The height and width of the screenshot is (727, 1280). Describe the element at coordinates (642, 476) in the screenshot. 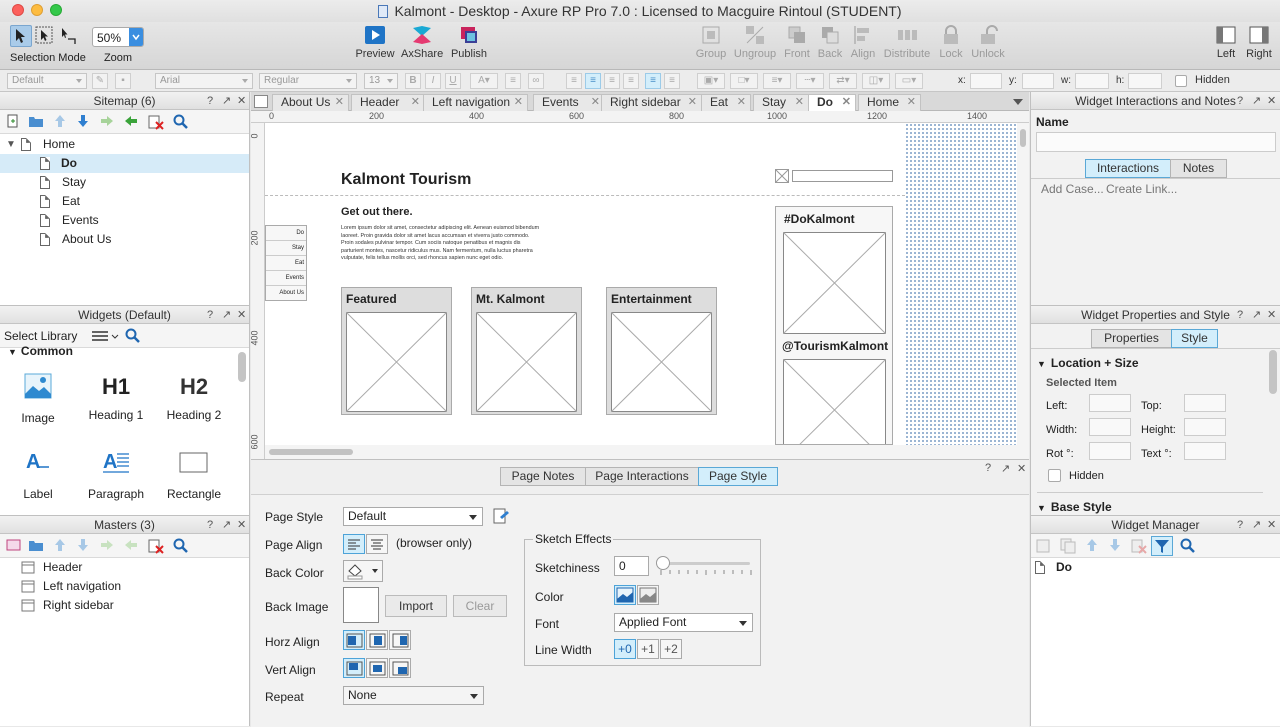

I see `tab-page-interactions: Page Interactions` at that location.